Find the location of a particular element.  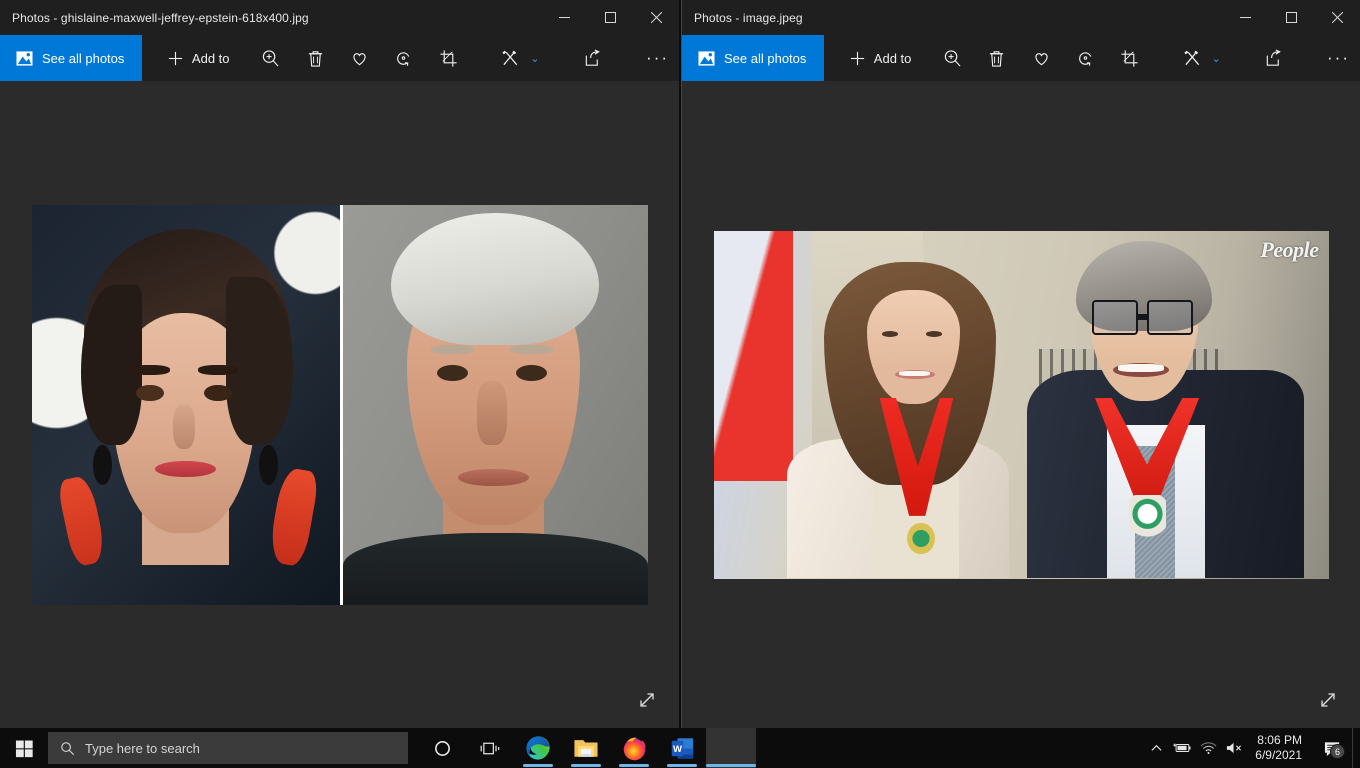

enhance-button-right: ⌄ is located at coordinates (1202, 58).